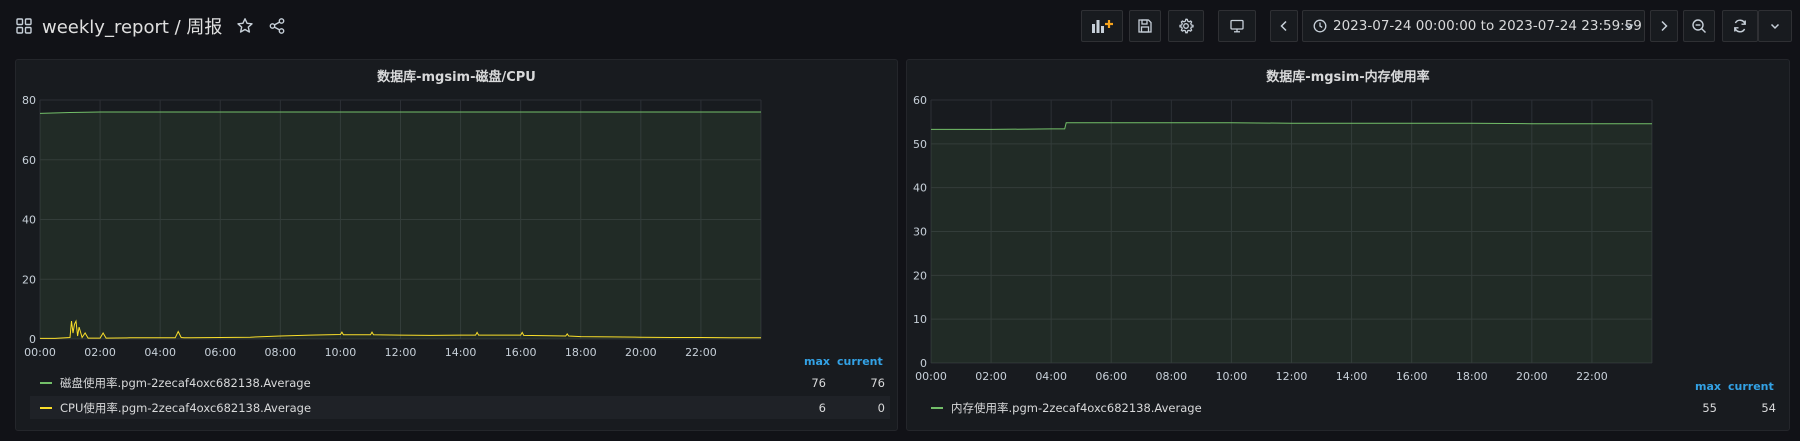  What do you see at coordinates (456, 75) in the screenshot?
I see `panel-title: 数据库-mgsim-磁盘/CPU` at bounding box center [456, 75].